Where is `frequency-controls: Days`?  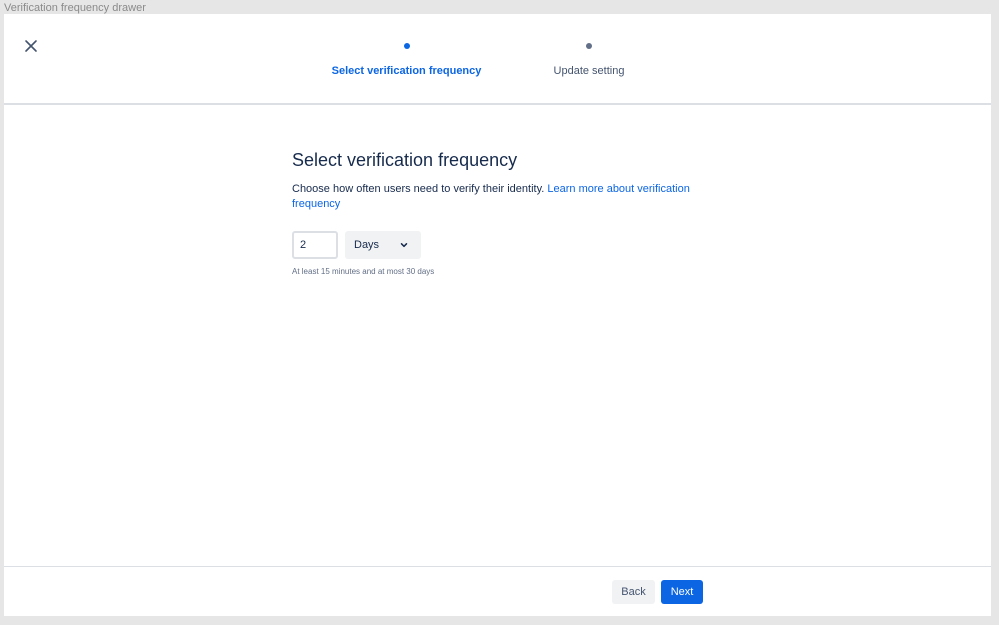
frequency-controls: Days is located at coordinates (502, 245).